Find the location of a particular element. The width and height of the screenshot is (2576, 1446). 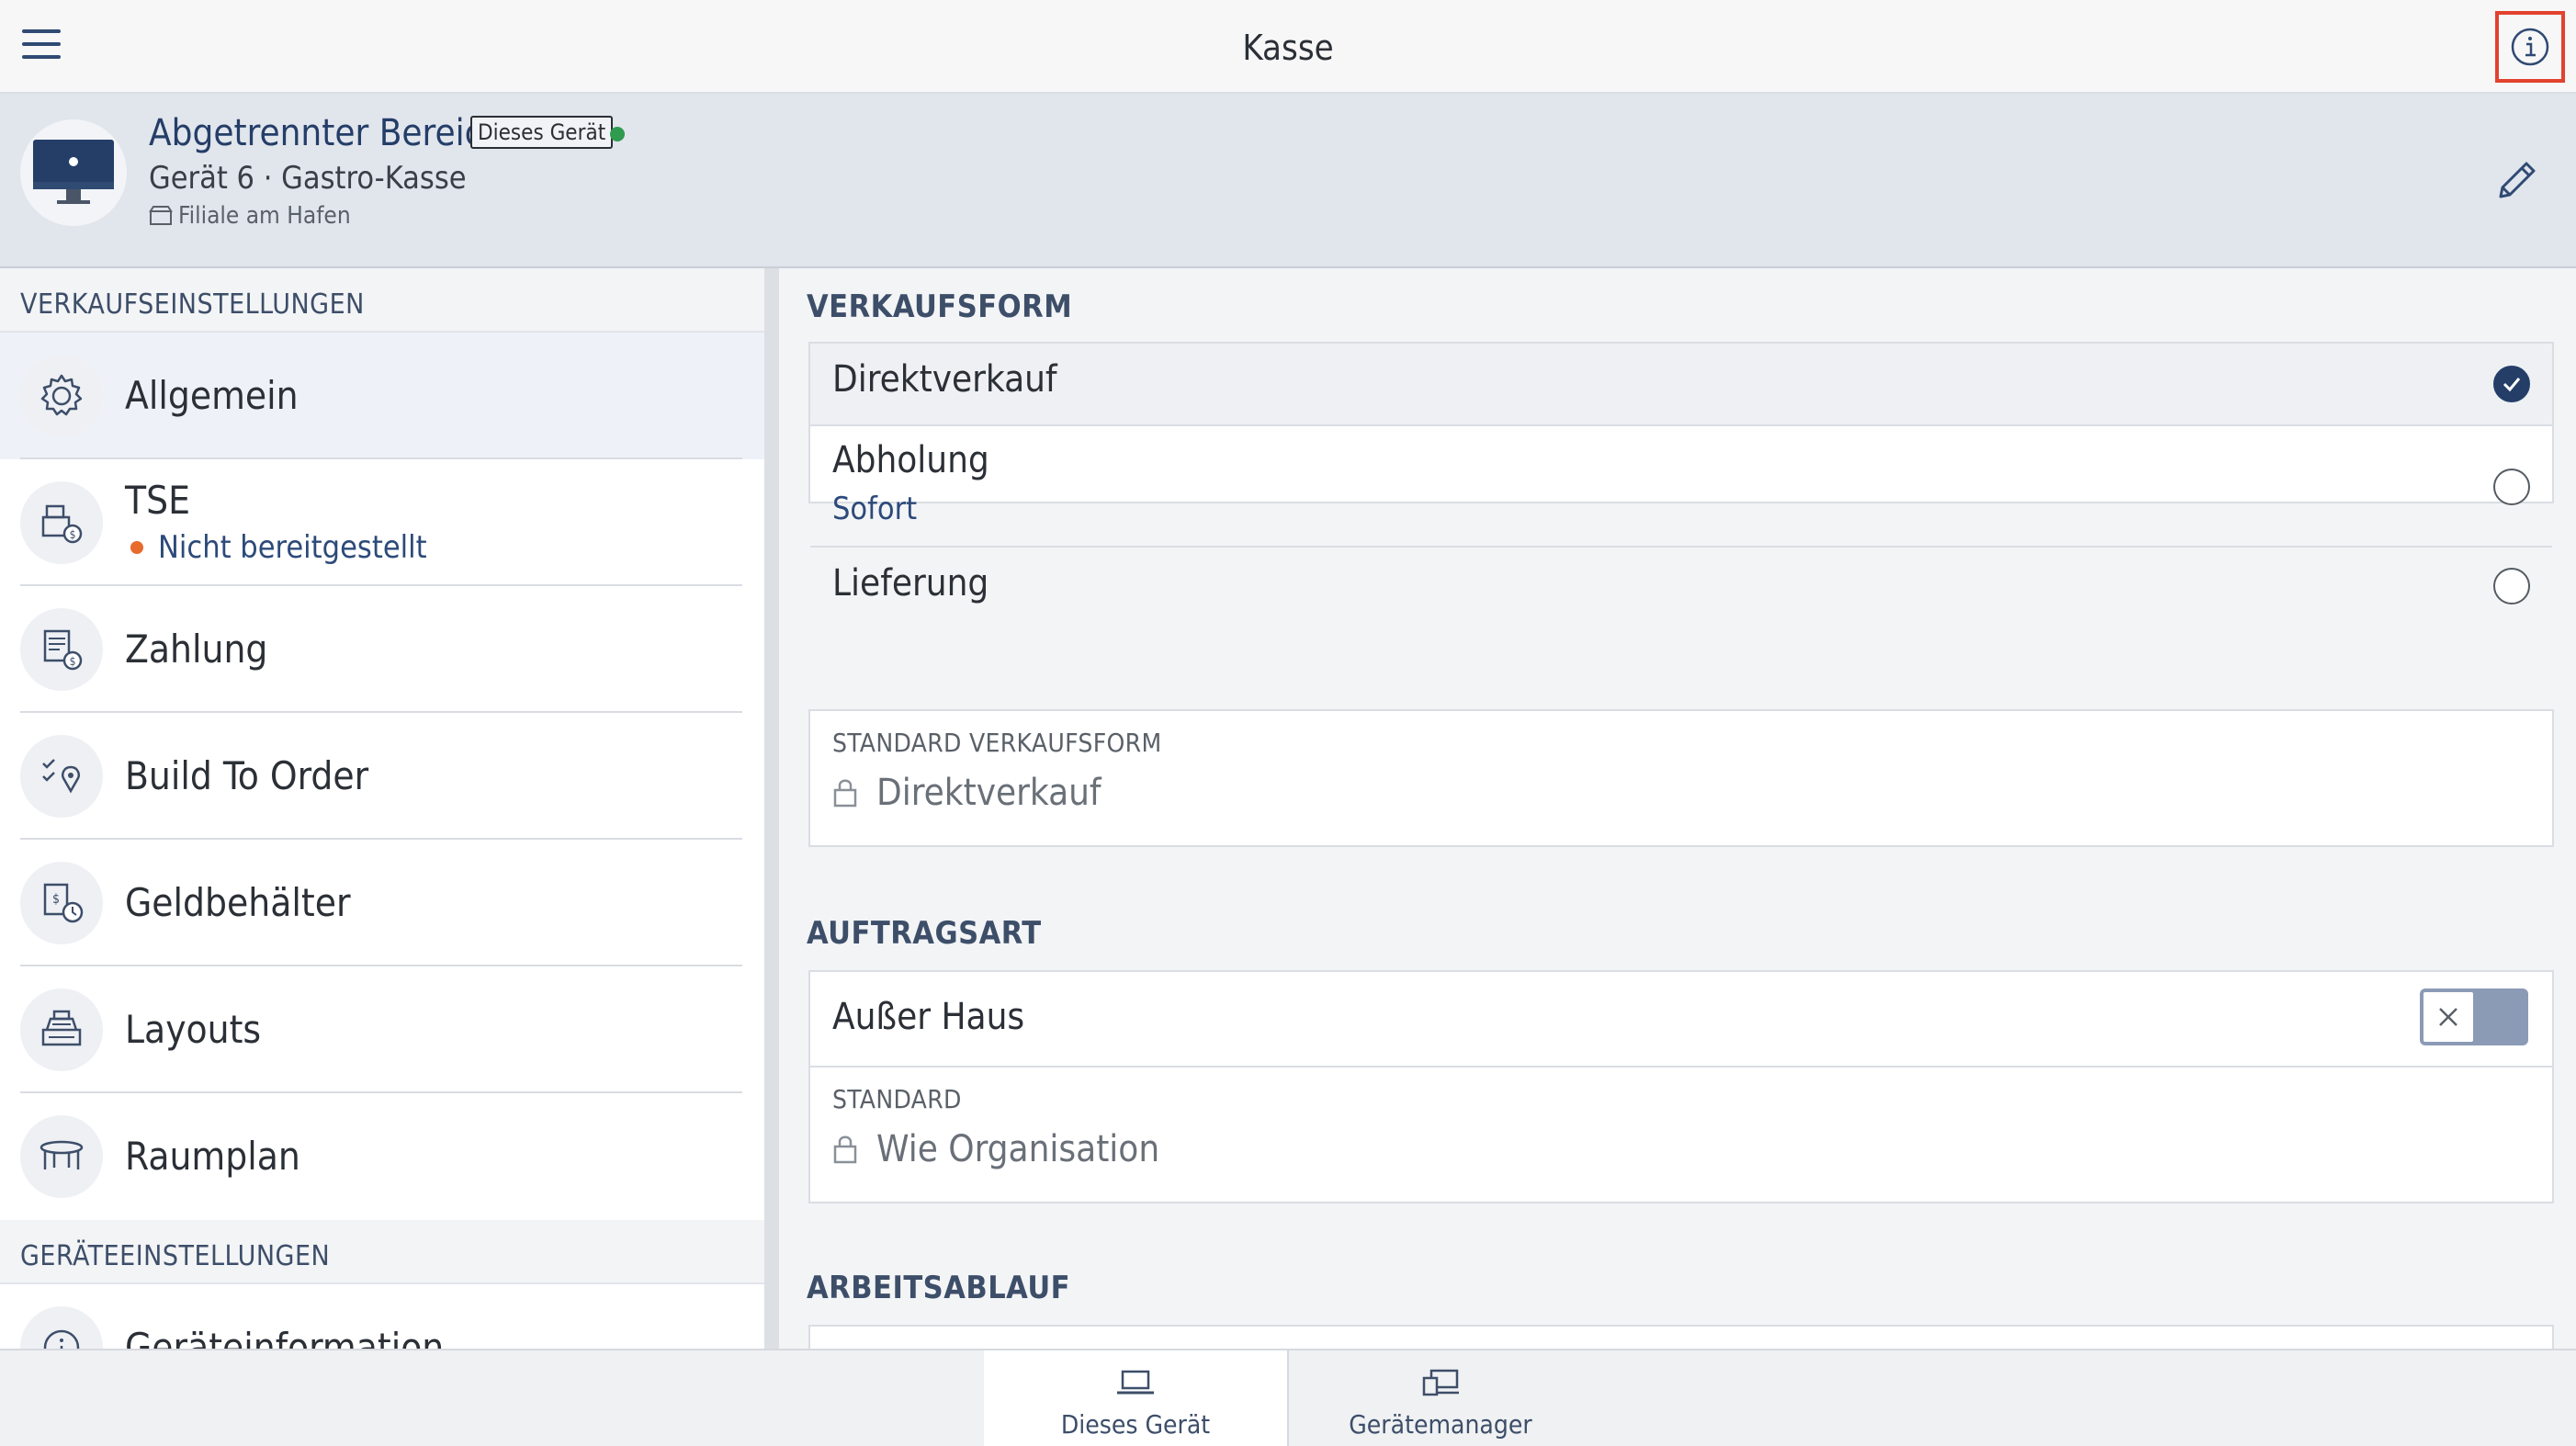

option-label: Abholung is located at coordinates (910, 460).